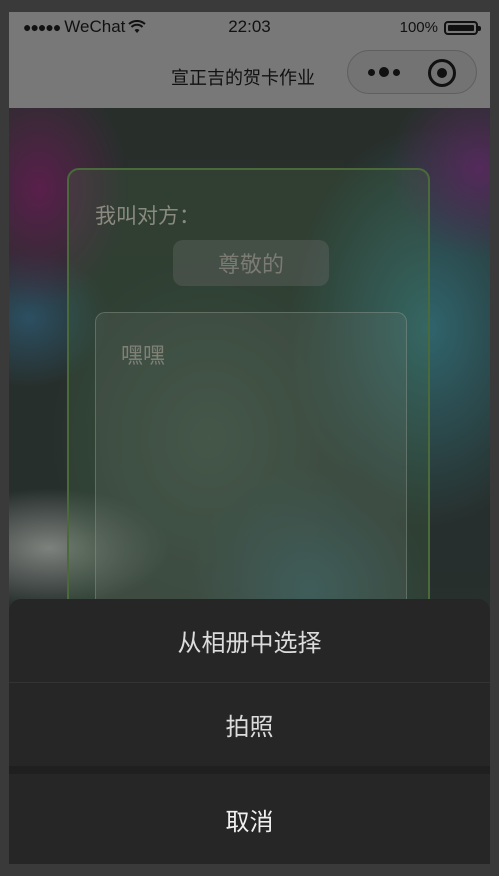  I want to click on sheet-divider, so click(249, 770).